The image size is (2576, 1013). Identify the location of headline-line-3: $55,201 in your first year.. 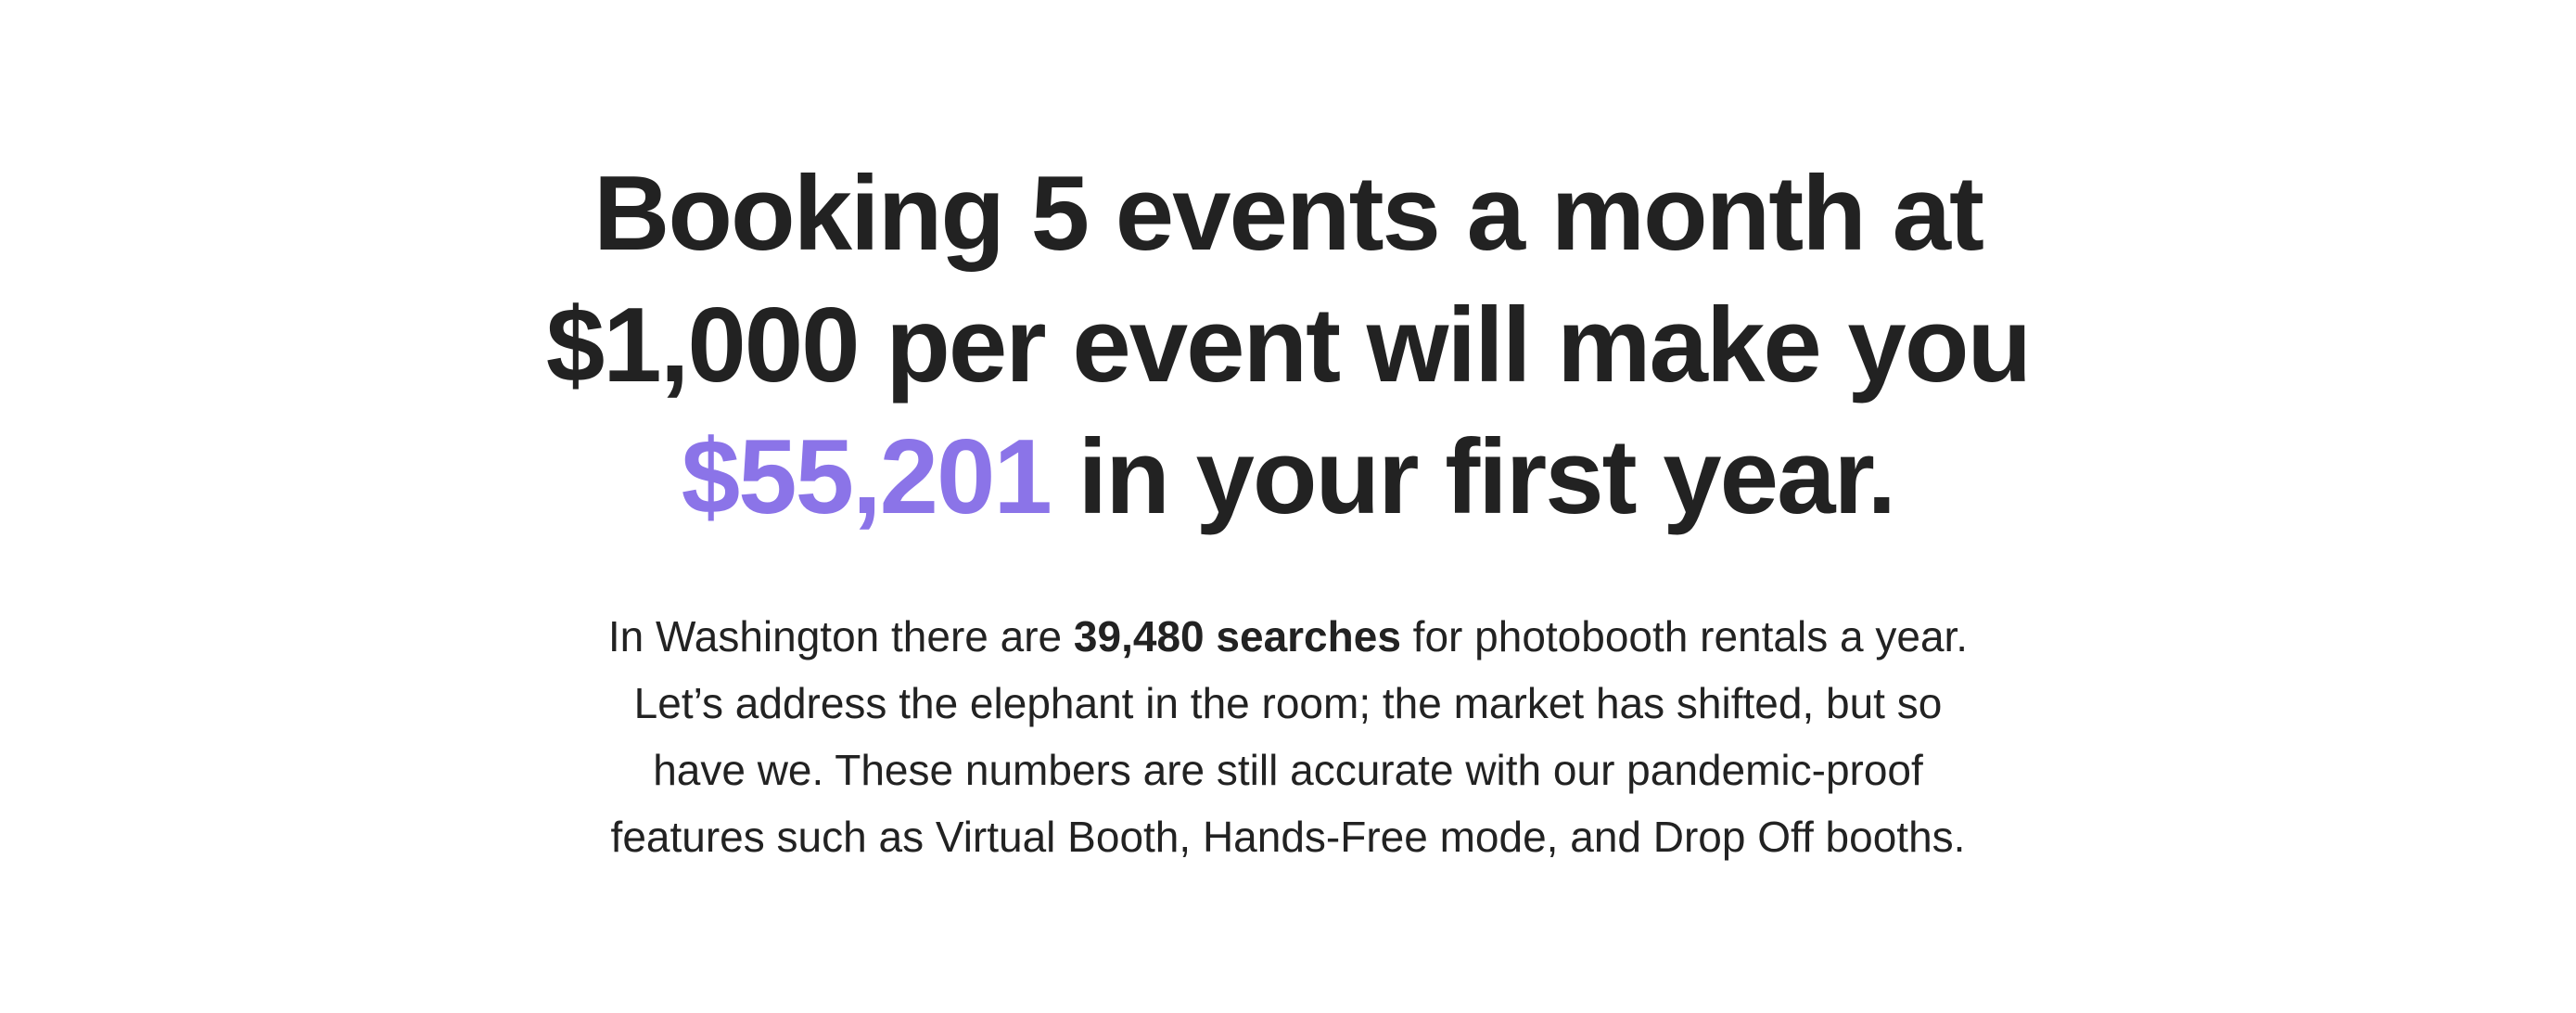
(1288, 478).